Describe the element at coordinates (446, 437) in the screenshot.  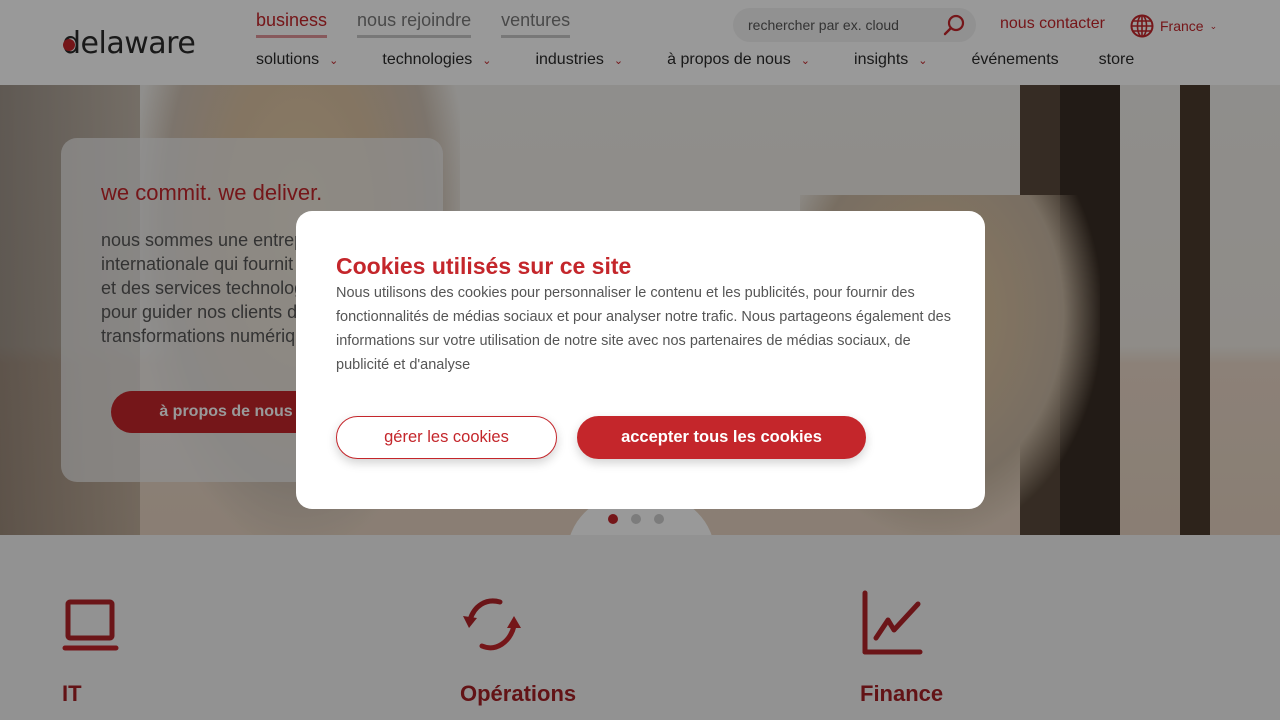
I see `manage-cookies-button: gérer les cookies` at that location.